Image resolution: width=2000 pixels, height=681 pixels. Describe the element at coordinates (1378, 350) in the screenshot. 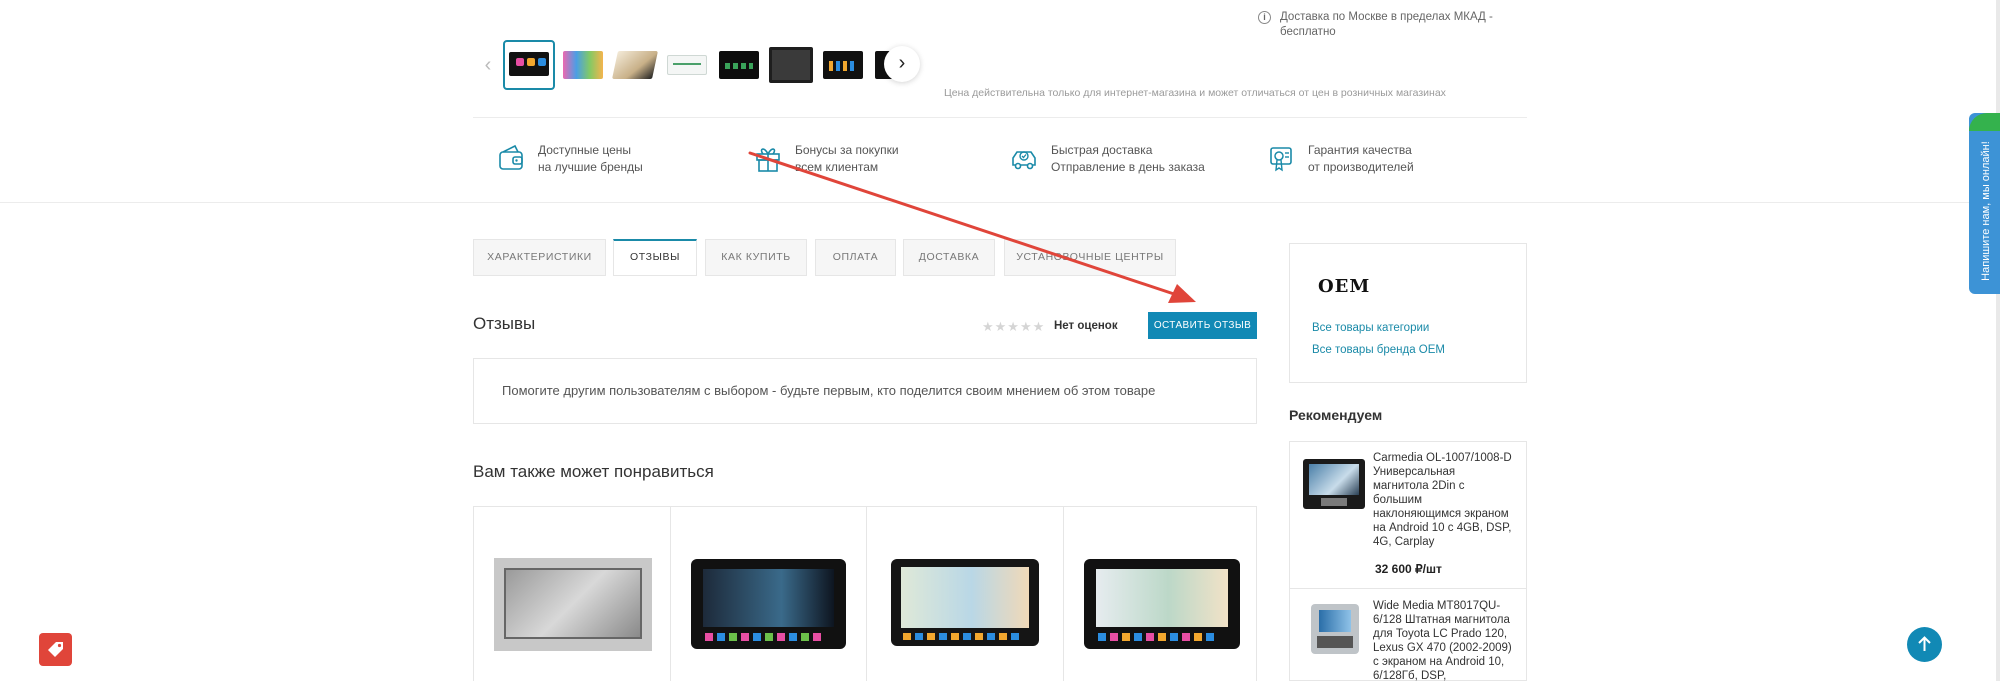

I see `all-brand-items-link: Все товары бренда OEM` at that location.